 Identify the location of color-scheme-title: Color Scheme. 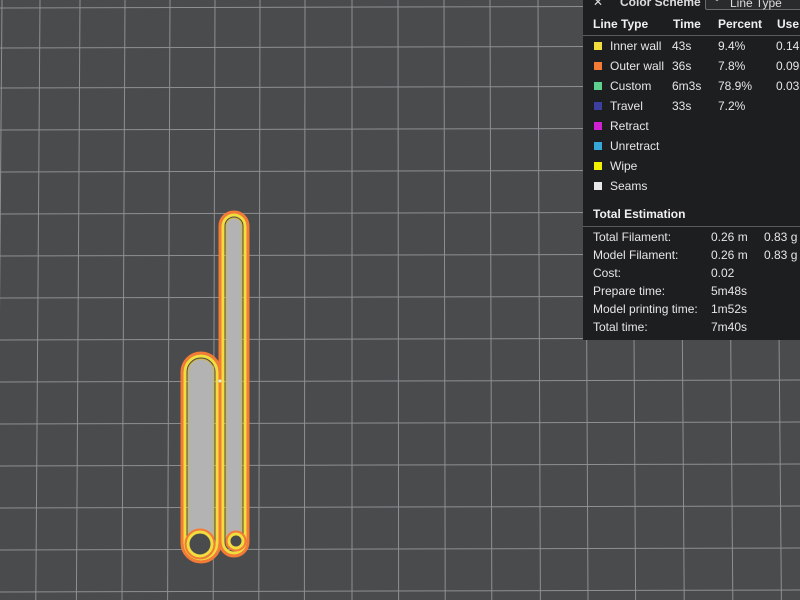
(660, 4).